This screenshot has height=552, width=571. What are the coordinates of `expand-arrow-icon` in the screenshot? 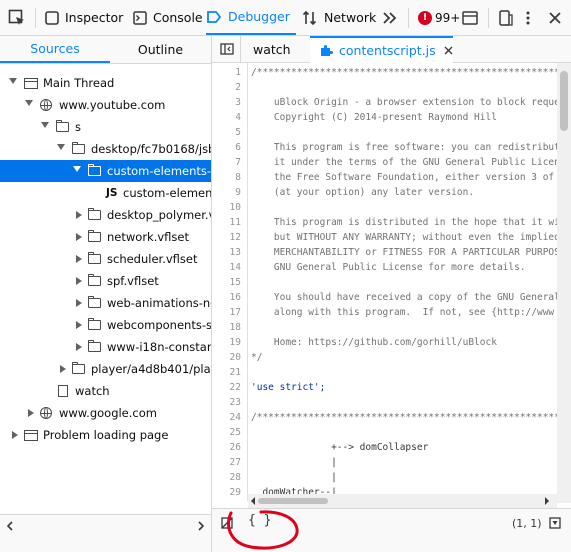 It's located at (61, 147).